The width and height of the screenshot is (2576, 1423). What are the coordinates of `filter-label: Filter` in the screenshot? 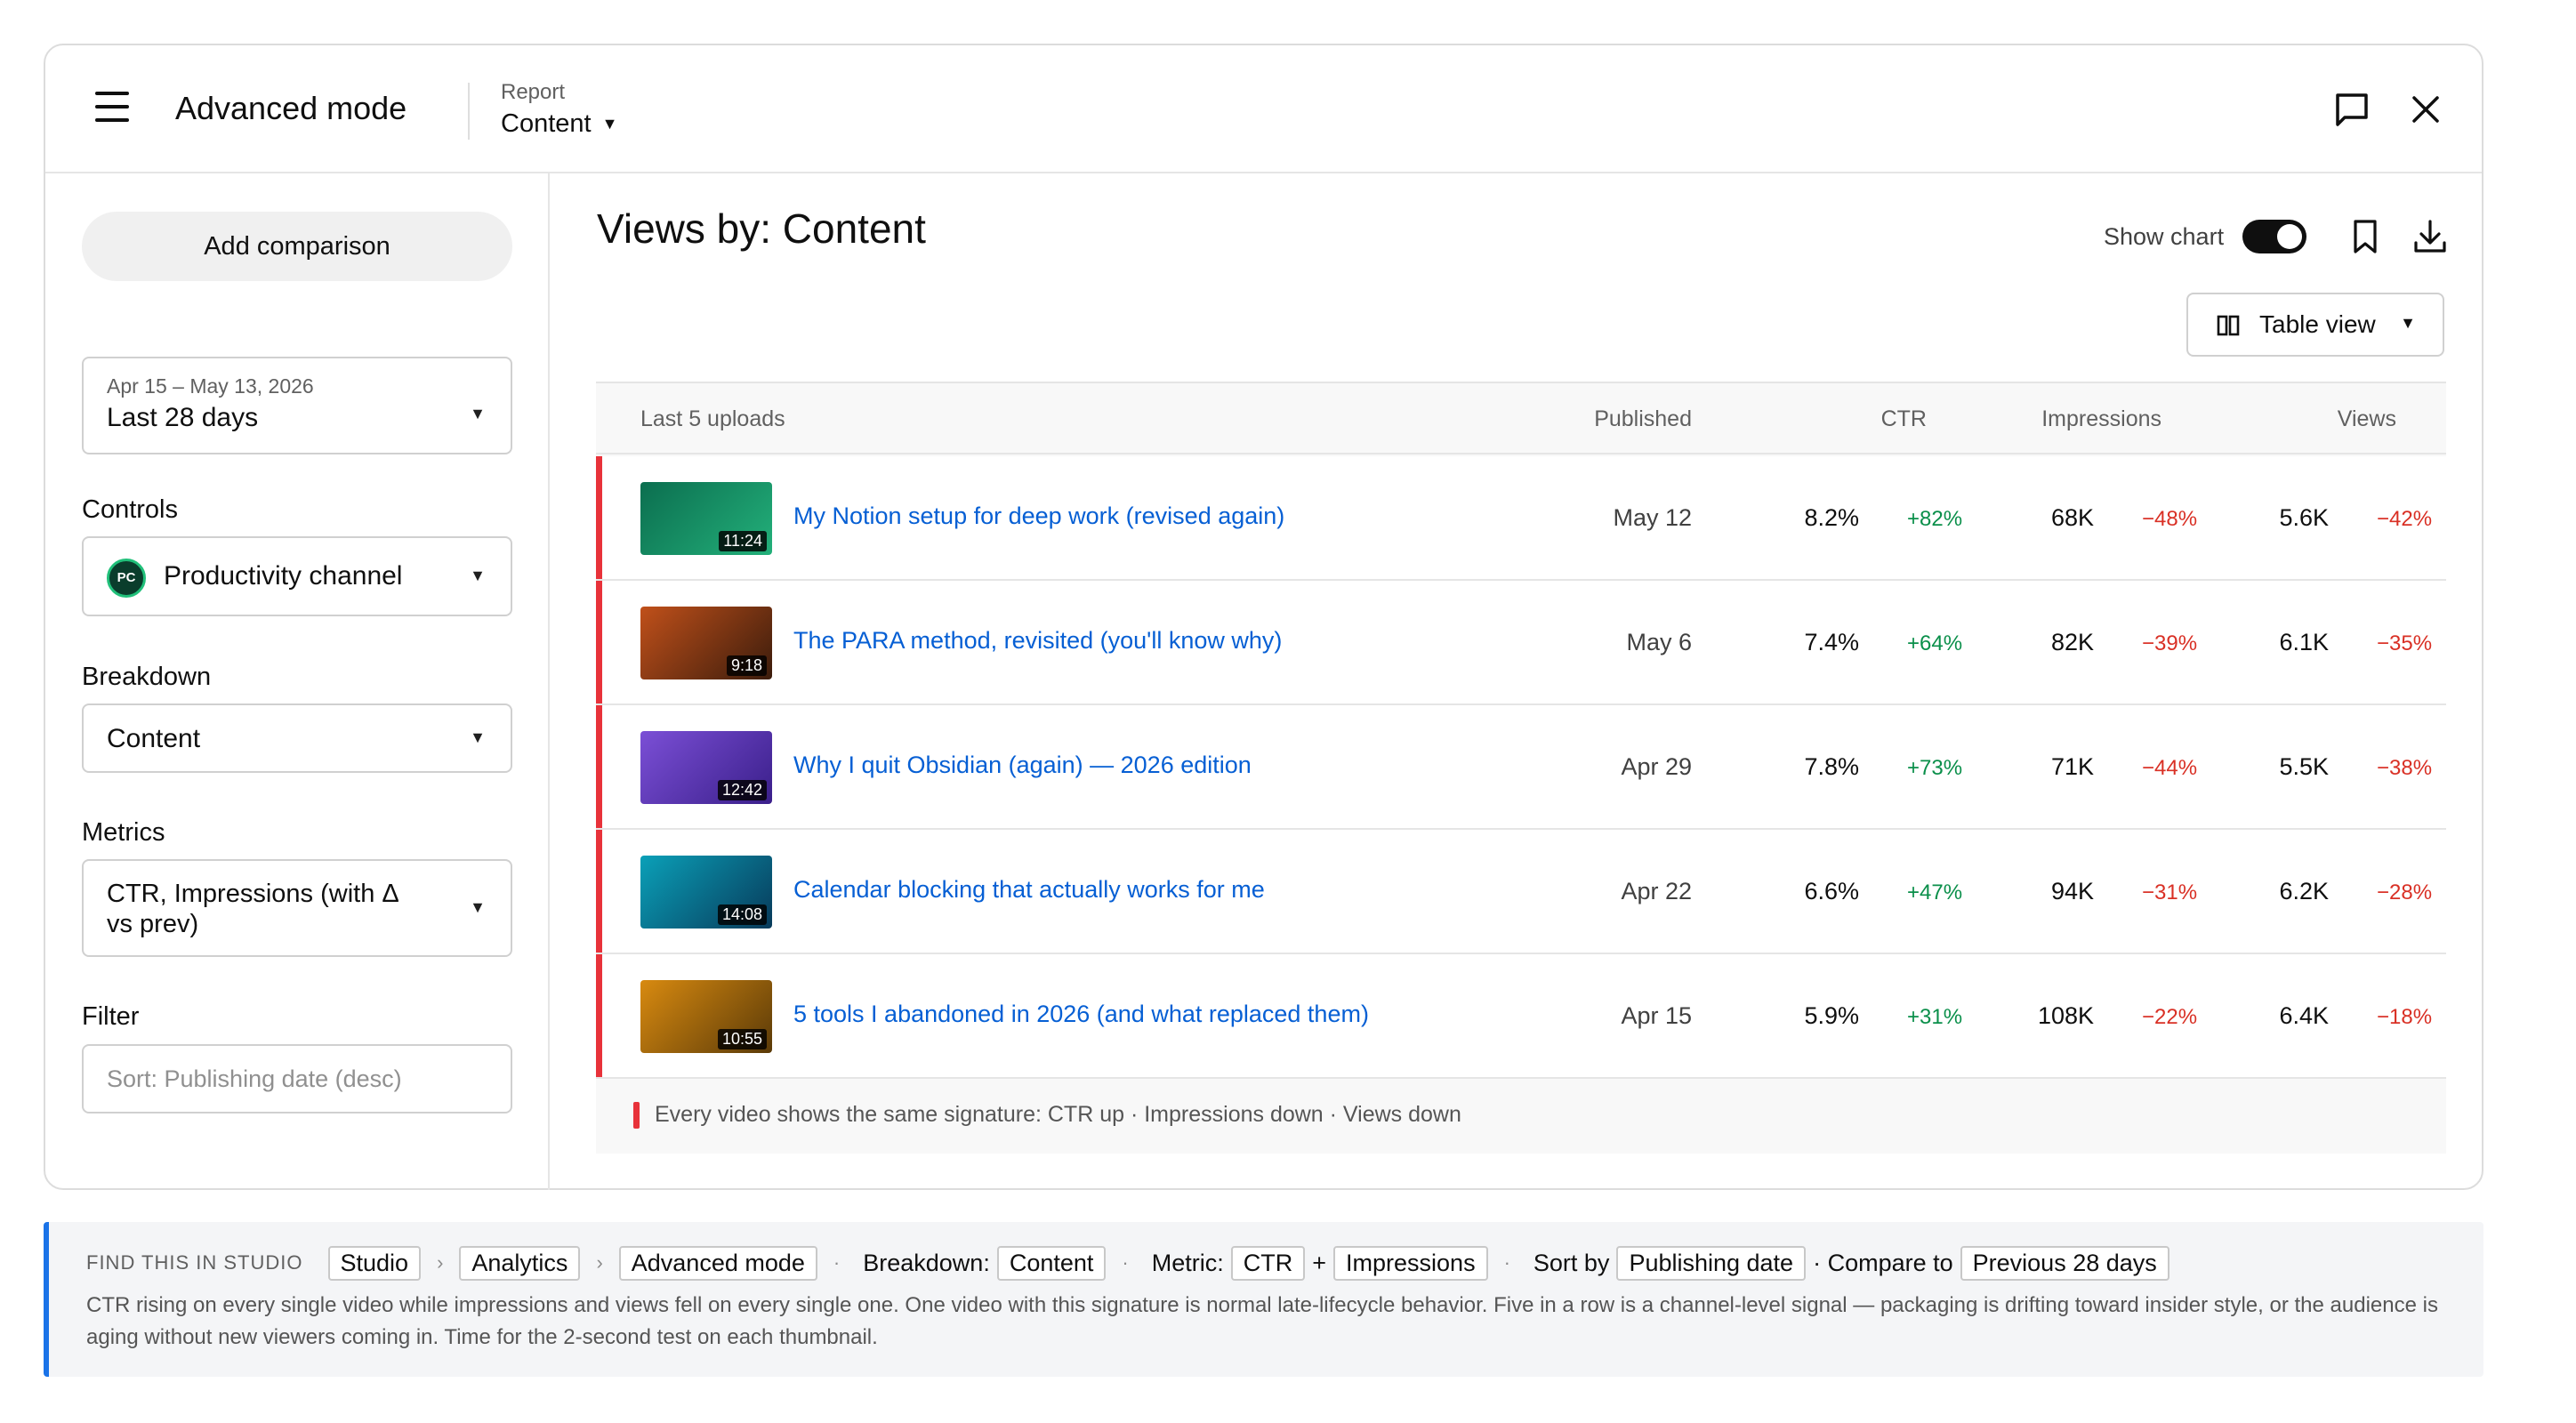 It's located at (111, 1016).